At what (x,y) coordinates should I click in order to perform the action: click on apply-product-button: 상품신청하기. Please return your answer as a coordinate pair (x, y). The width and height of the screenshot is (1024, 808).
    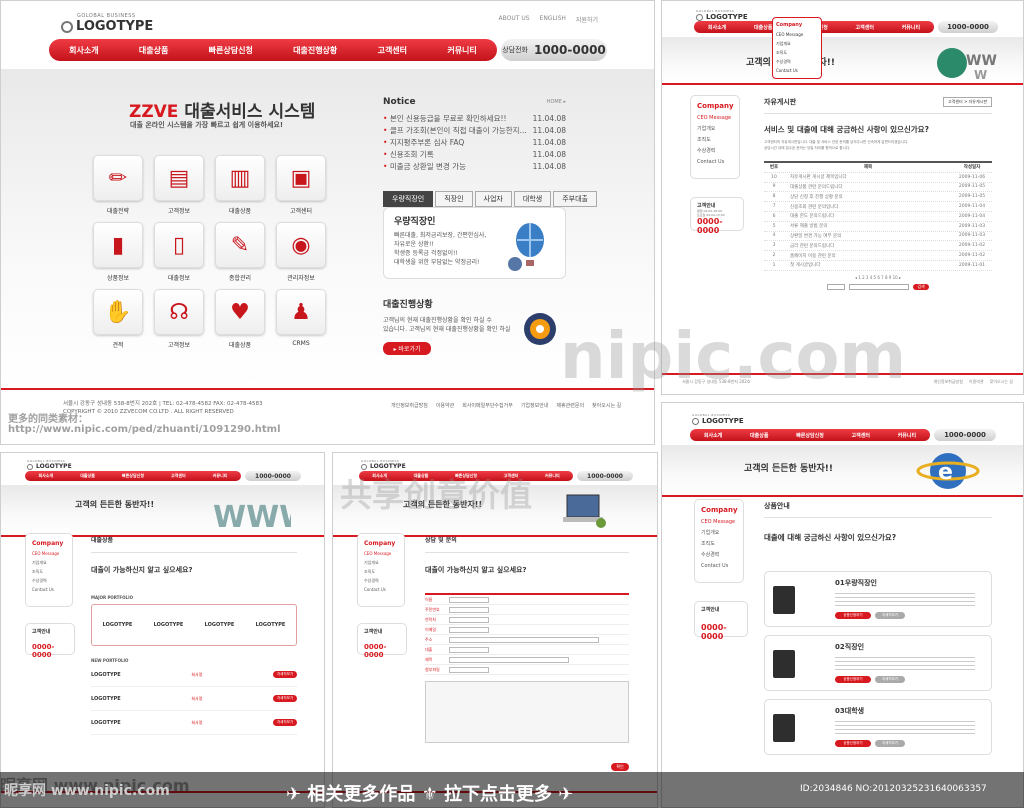
    Looking at the image, I should click on (853, 679).